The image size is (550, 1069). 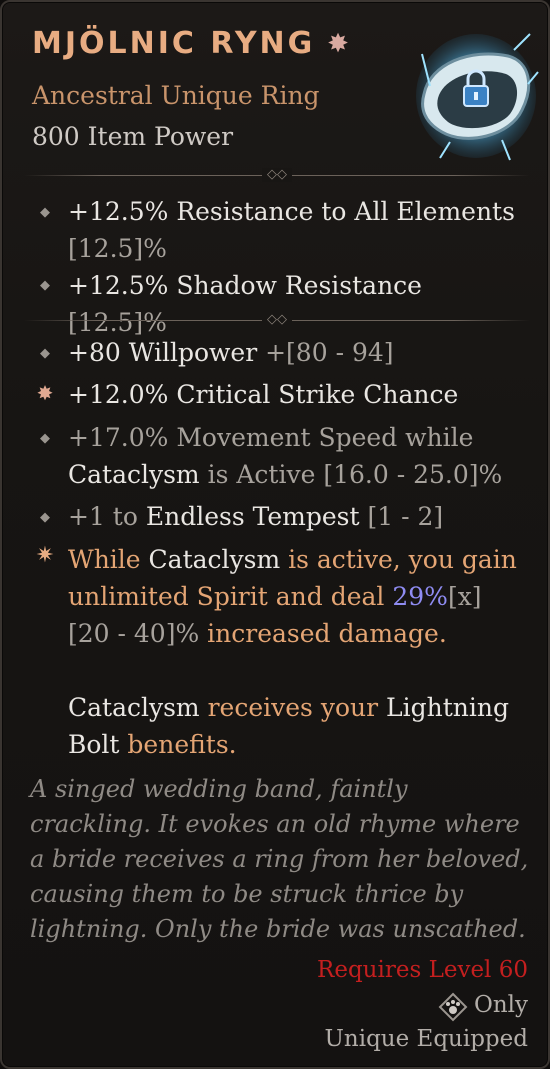 I want to click on affix-willpower: +80 Willpower +[80 - 94], so click(x=231, y=352).